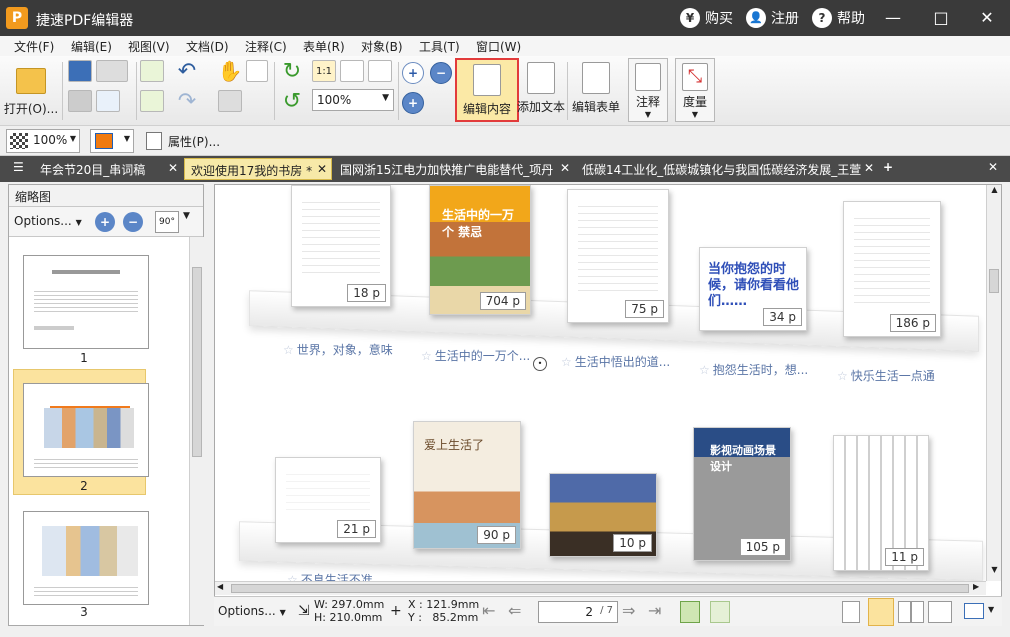 The image size is (1010, 637). I want to click on add-text-button: 添加文本, so click(541, 90).